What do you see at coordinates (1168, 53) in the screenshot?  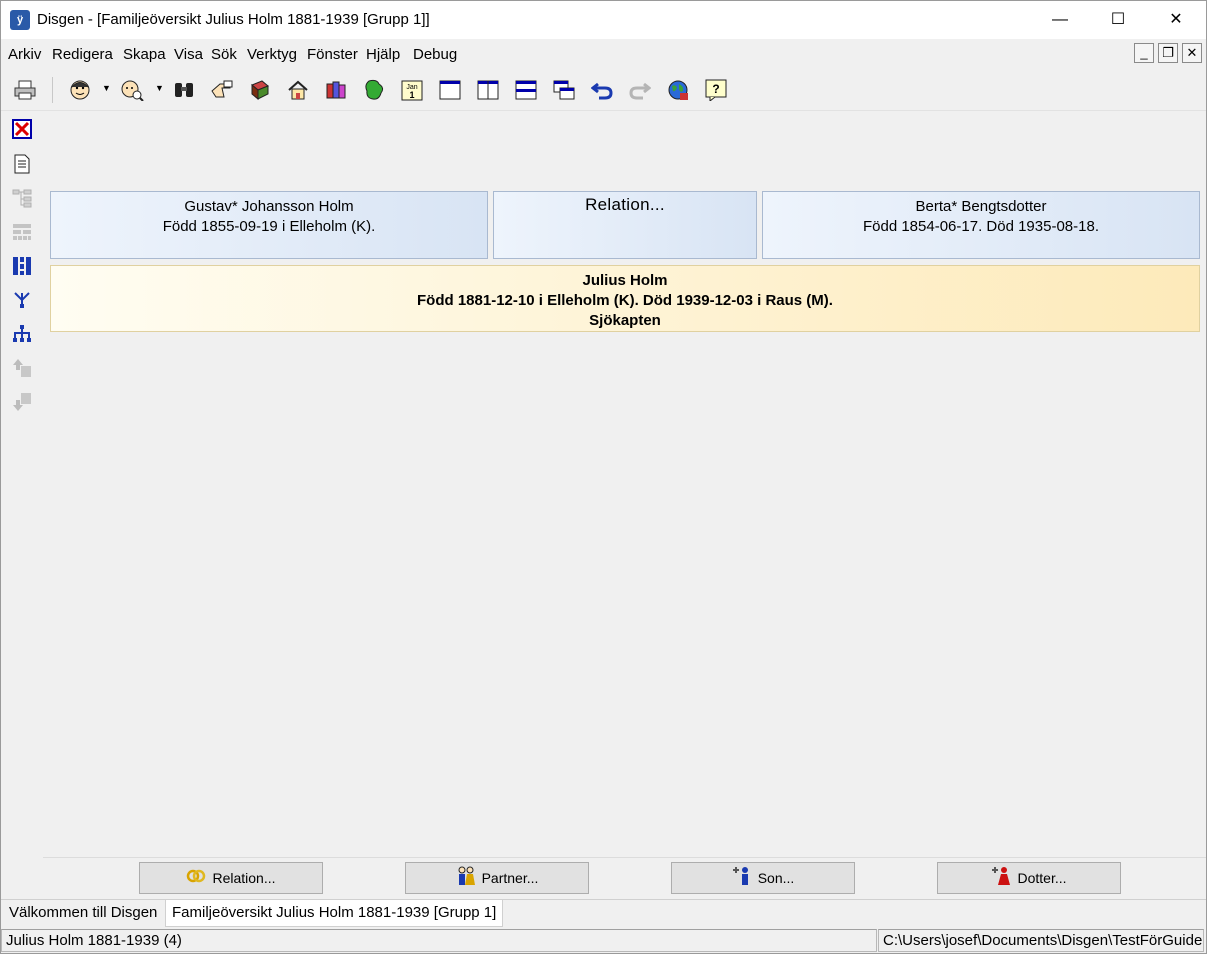 I see `mdi-restore-button: ❐` at bounding box center [1168, 53].